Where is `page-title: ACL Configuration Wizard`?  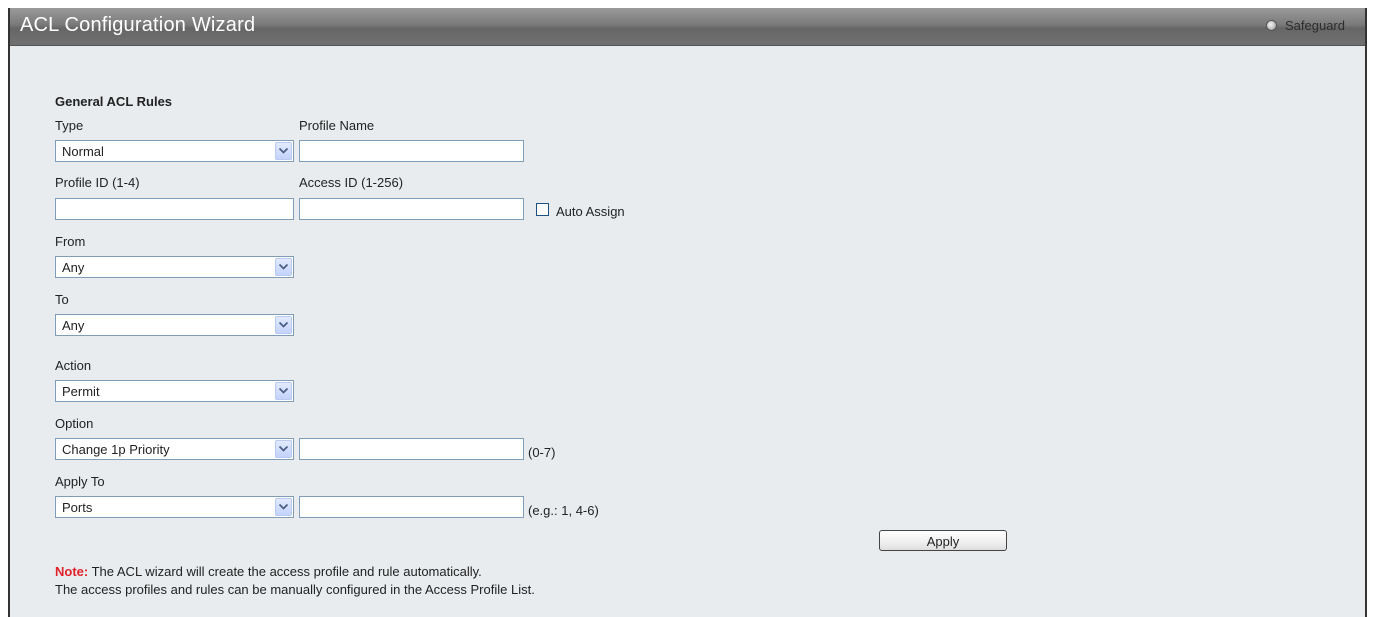 page-title: ACL Configuration Wizard is located at coordinates (138, 25).